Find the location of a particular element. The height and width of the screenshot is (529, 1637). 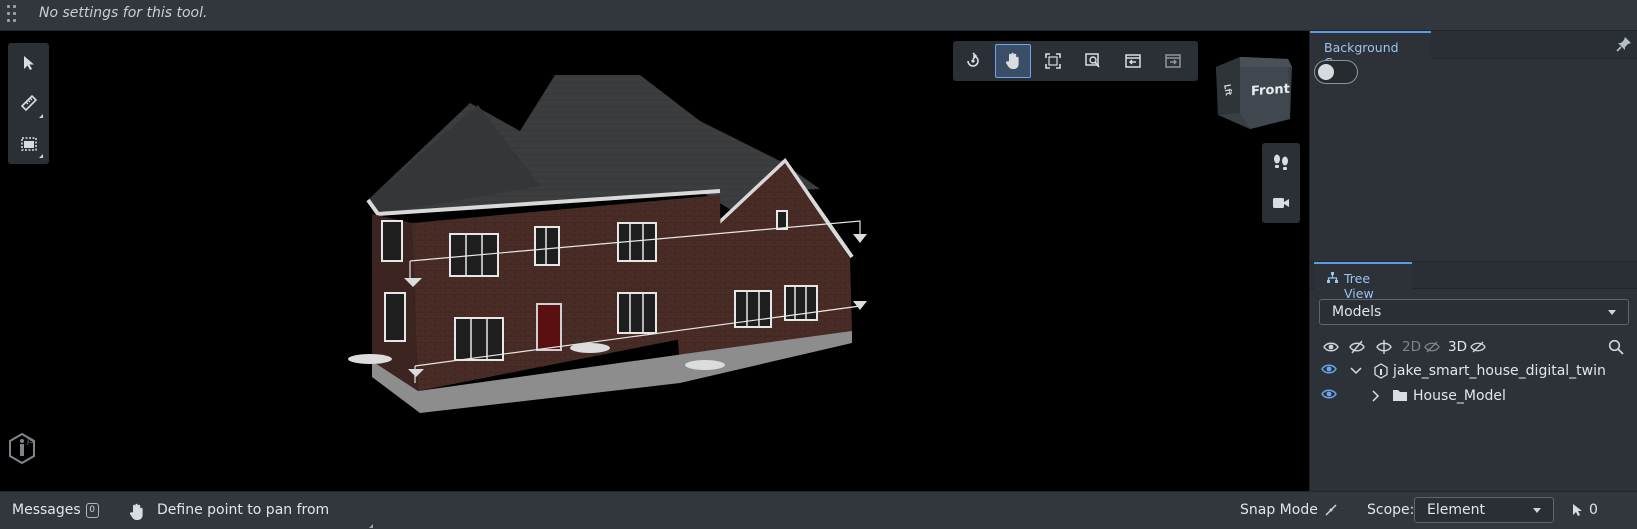

tree-node-house-model: House_Model is located at coordinates (1473, 397).